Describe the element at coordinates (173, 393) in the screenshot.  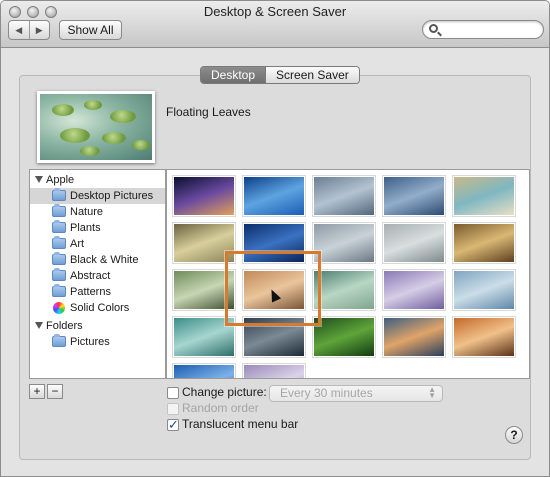
I see `change-picture-checkbox` at that location.